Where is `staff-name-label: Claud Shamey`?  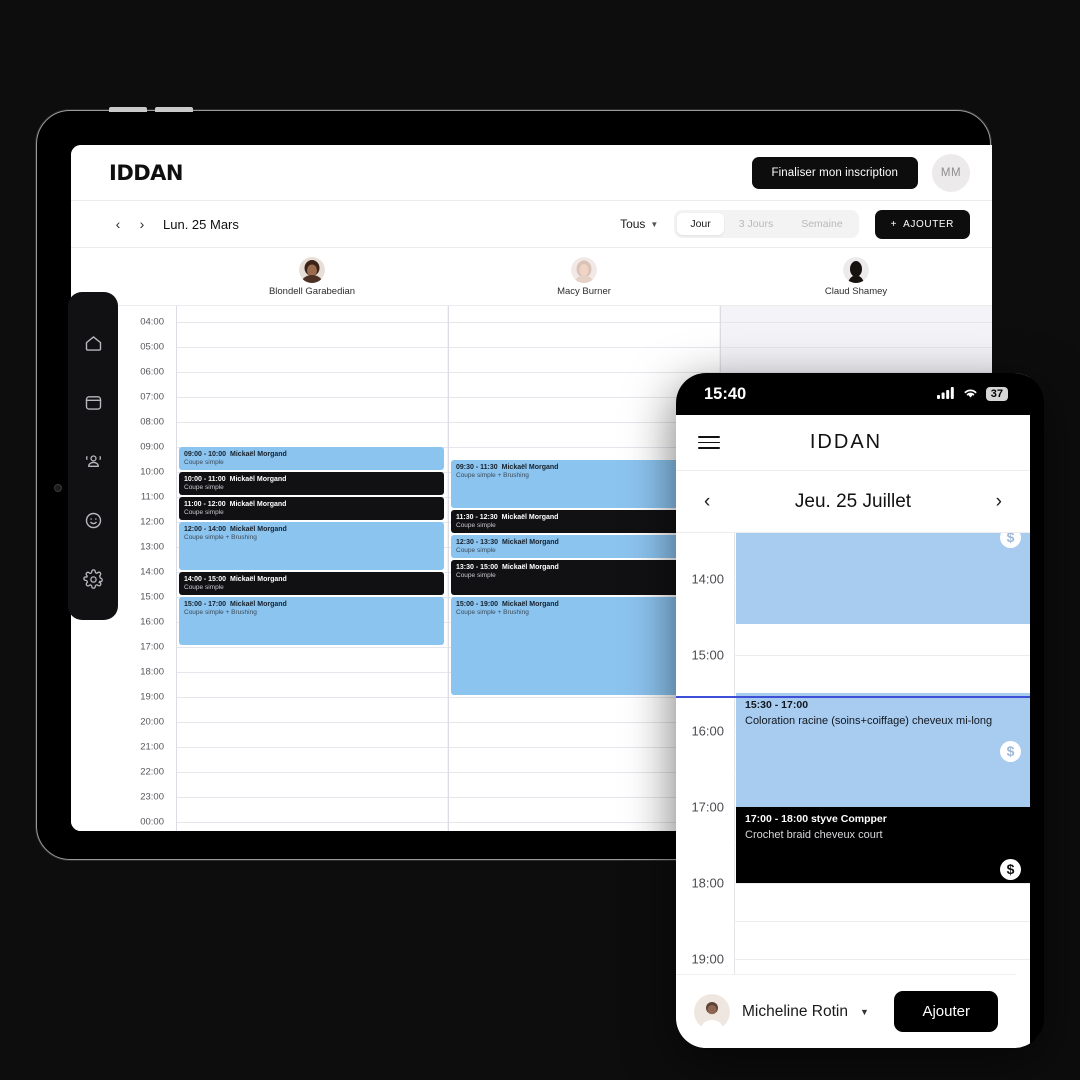
staff-name-label: Claud Shamey is located at coordinates (856, 291).